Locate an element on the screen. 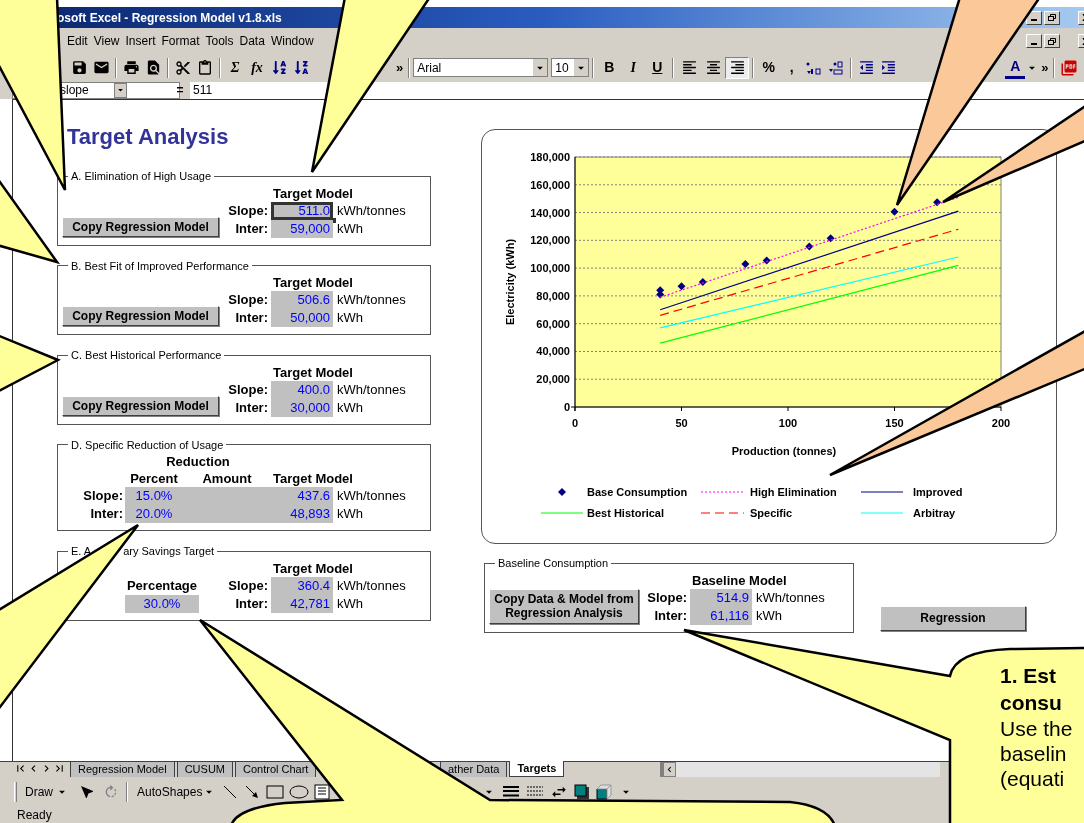 This screenshot has width=1084, height=823. status-text: Ready is located at coordinates (34, 815).